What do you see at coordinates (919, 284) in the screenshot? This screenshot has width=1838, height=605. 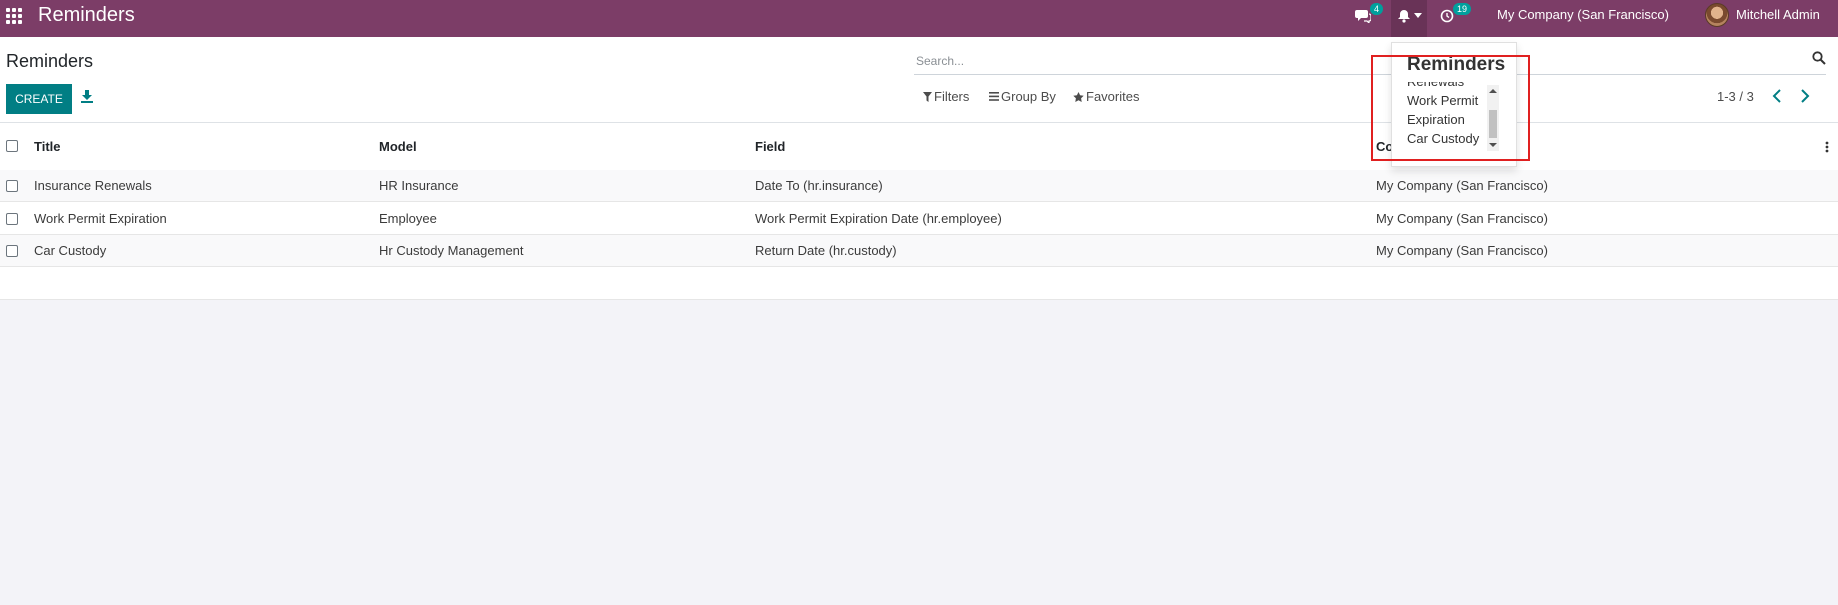 I see `empty-row` at bounding box center [919, 284].